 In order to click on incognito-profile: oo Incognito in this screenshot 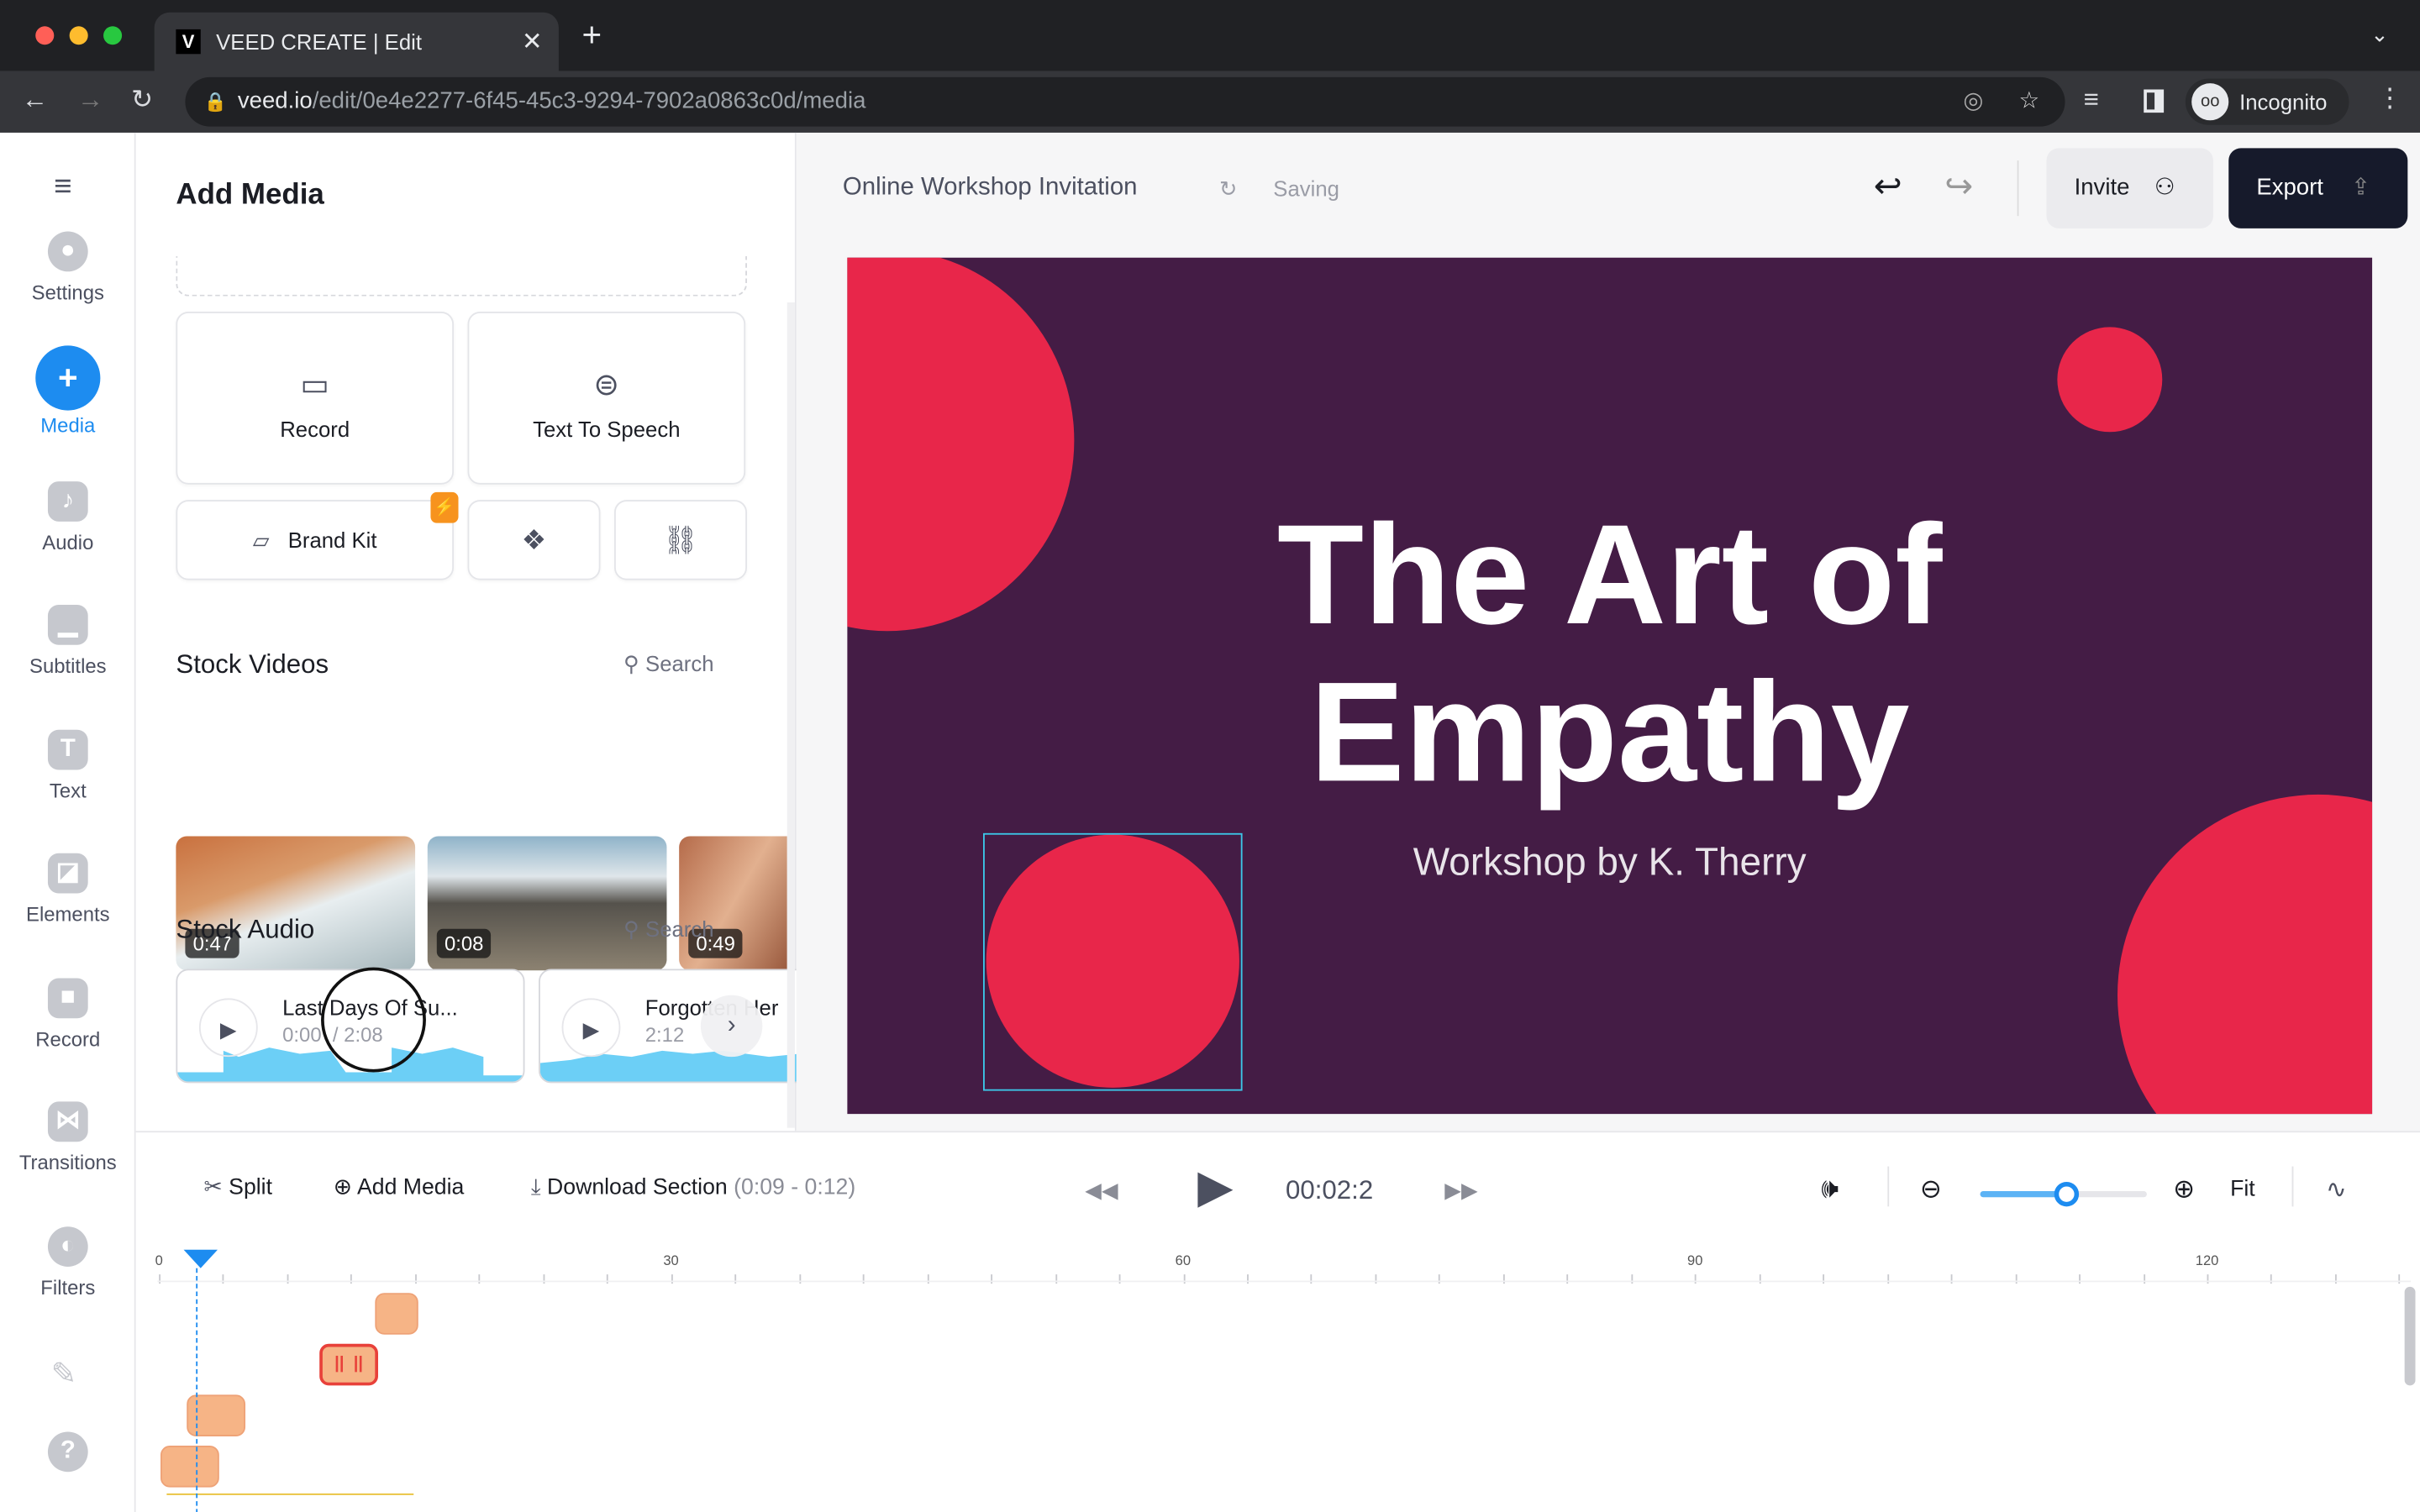, I will do `click(2267, 101)`.